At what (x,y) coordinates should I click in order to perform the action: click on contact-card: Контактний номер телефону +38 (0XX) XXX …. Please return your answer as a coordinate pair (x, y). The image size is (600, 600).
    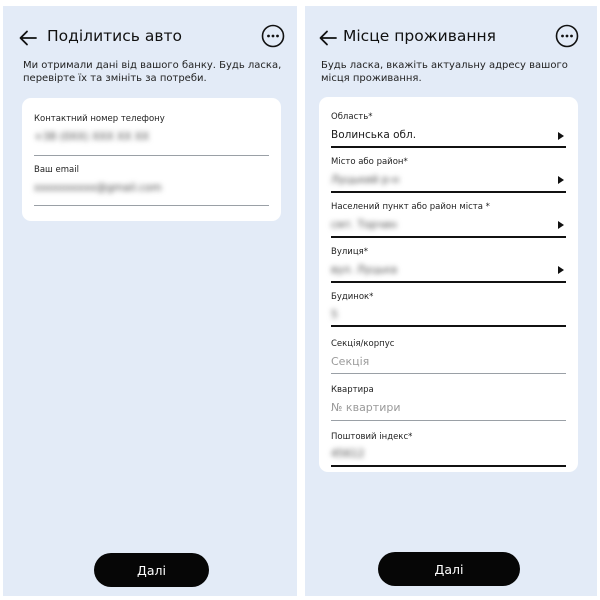
    Looking at the image, I should click on (151, 159).